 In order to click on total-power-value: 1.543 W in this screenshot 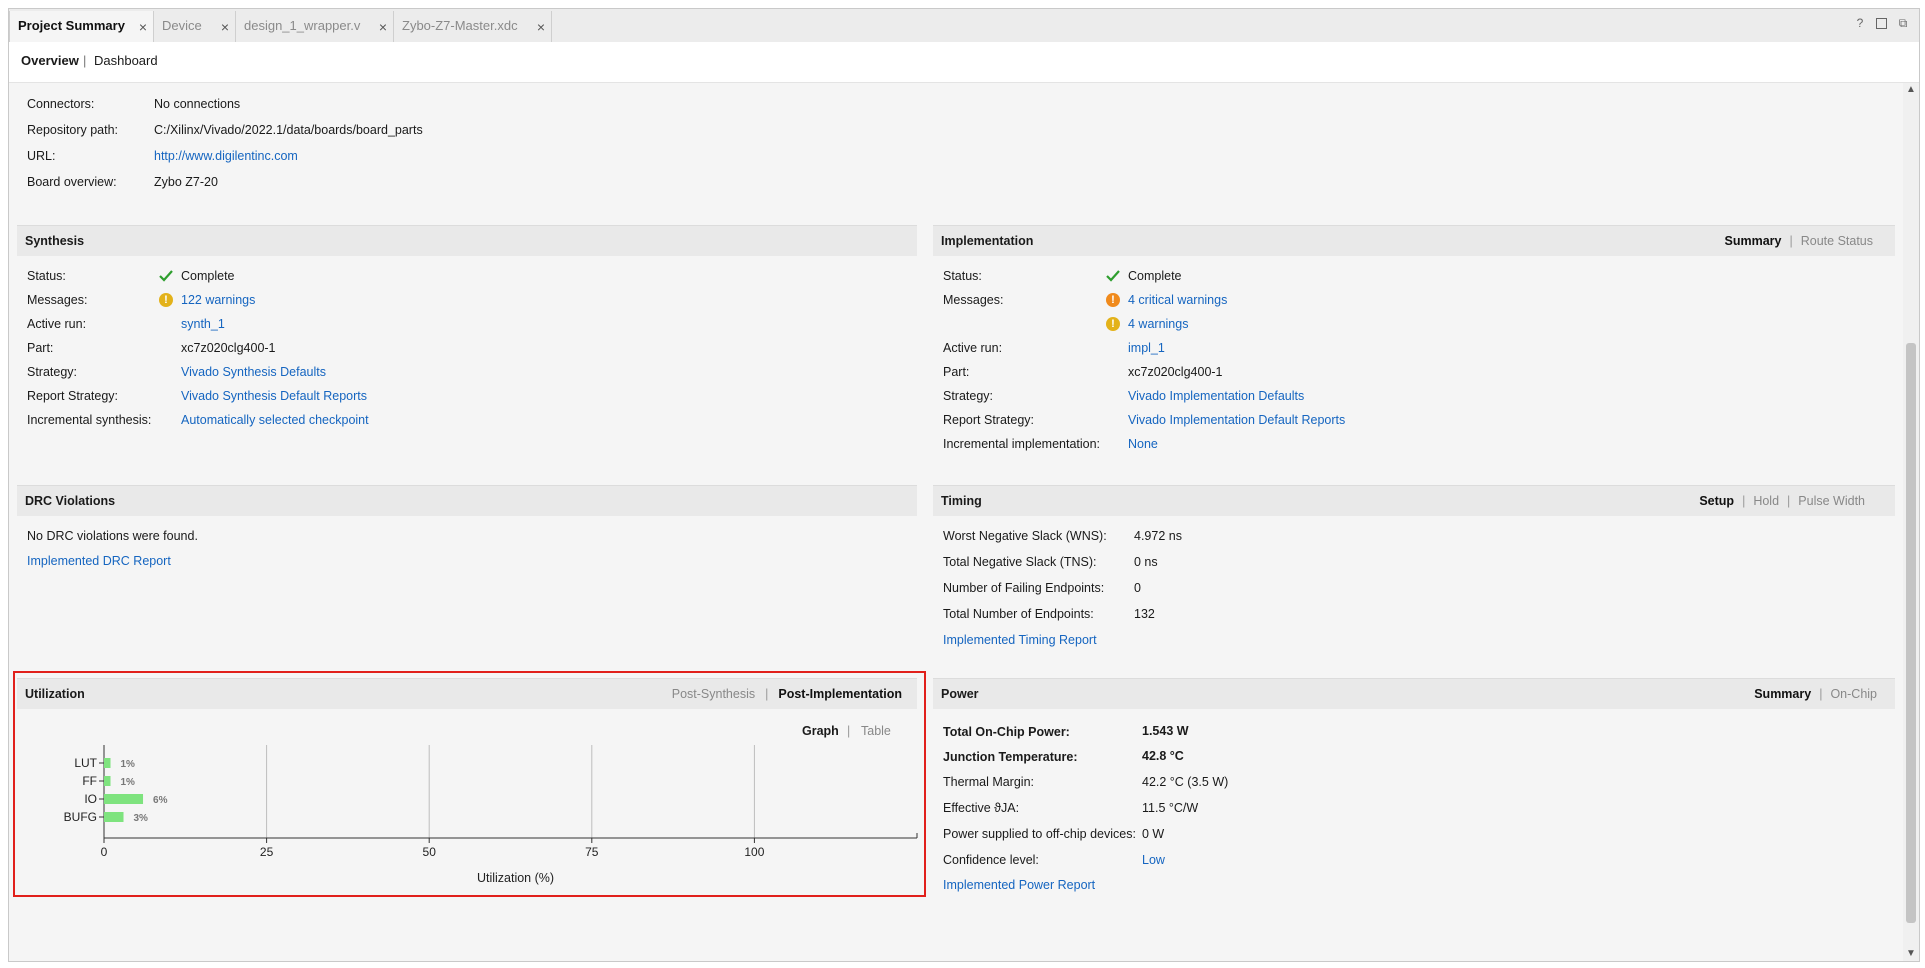, I will do `click(1165, 731)`.